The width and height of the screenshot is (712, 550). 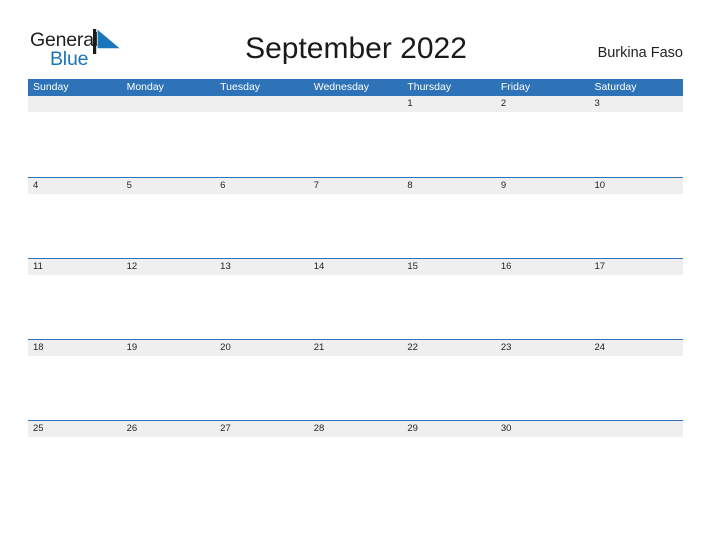 I want to click on weekday-header-sunday: Sunday, so click(x=51, y=87).